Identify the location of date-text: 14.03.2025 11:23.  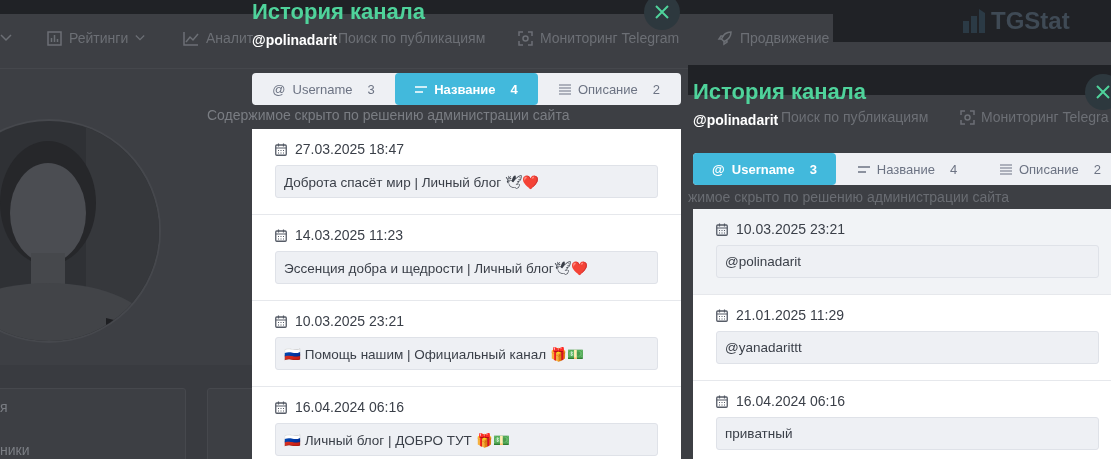
(349, 235).